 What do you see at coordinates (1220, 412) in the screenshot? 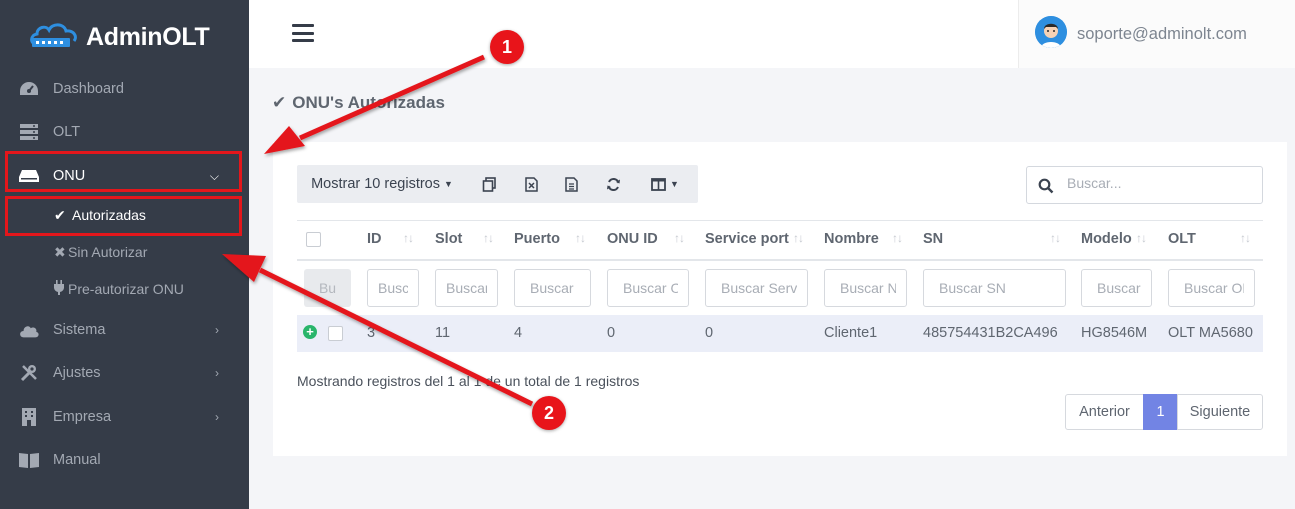
I see `pagination-next-button: Siguiente` at bounding box center [1220, 412].